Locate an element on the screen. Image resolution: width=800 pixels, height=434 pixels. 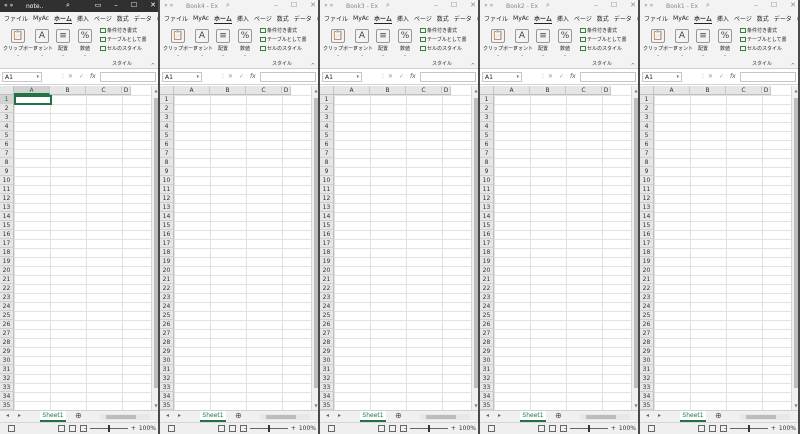
close-icon: ✕ is located at coordinates (153, 5).